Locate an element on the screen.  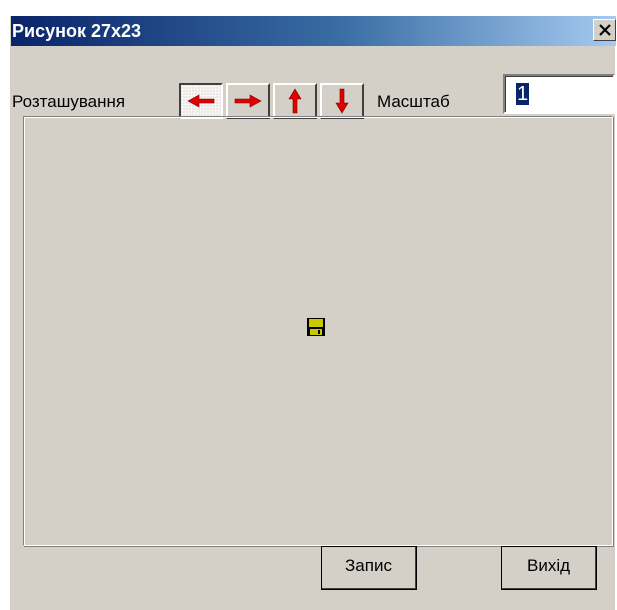
position-label: Розташування is located at coordinates (69, 101).